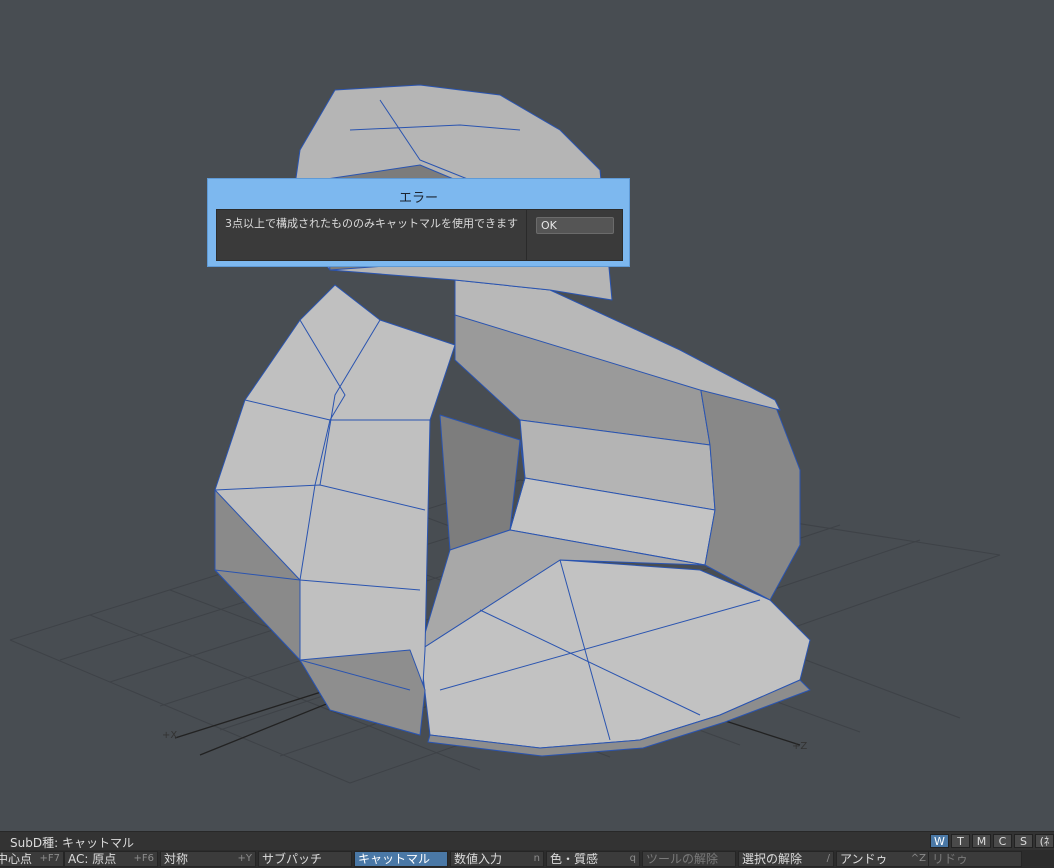 This screenshot has height=868, width=1054. What do you see at coordinates (176, 859) in the screenshot?
I see `command-label: 対称` at bounding box center [176, 859].